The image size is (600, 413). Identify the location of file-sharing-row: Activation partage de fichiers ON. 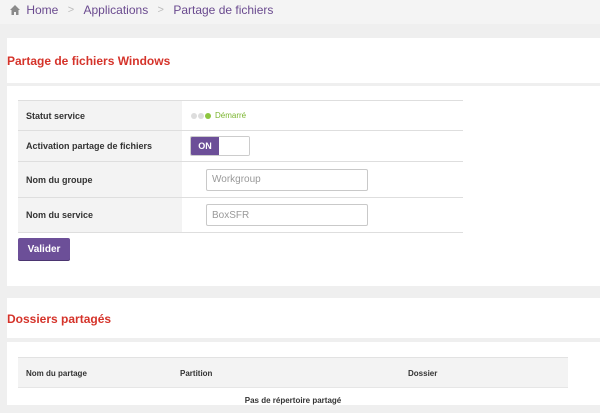
(240, 145).